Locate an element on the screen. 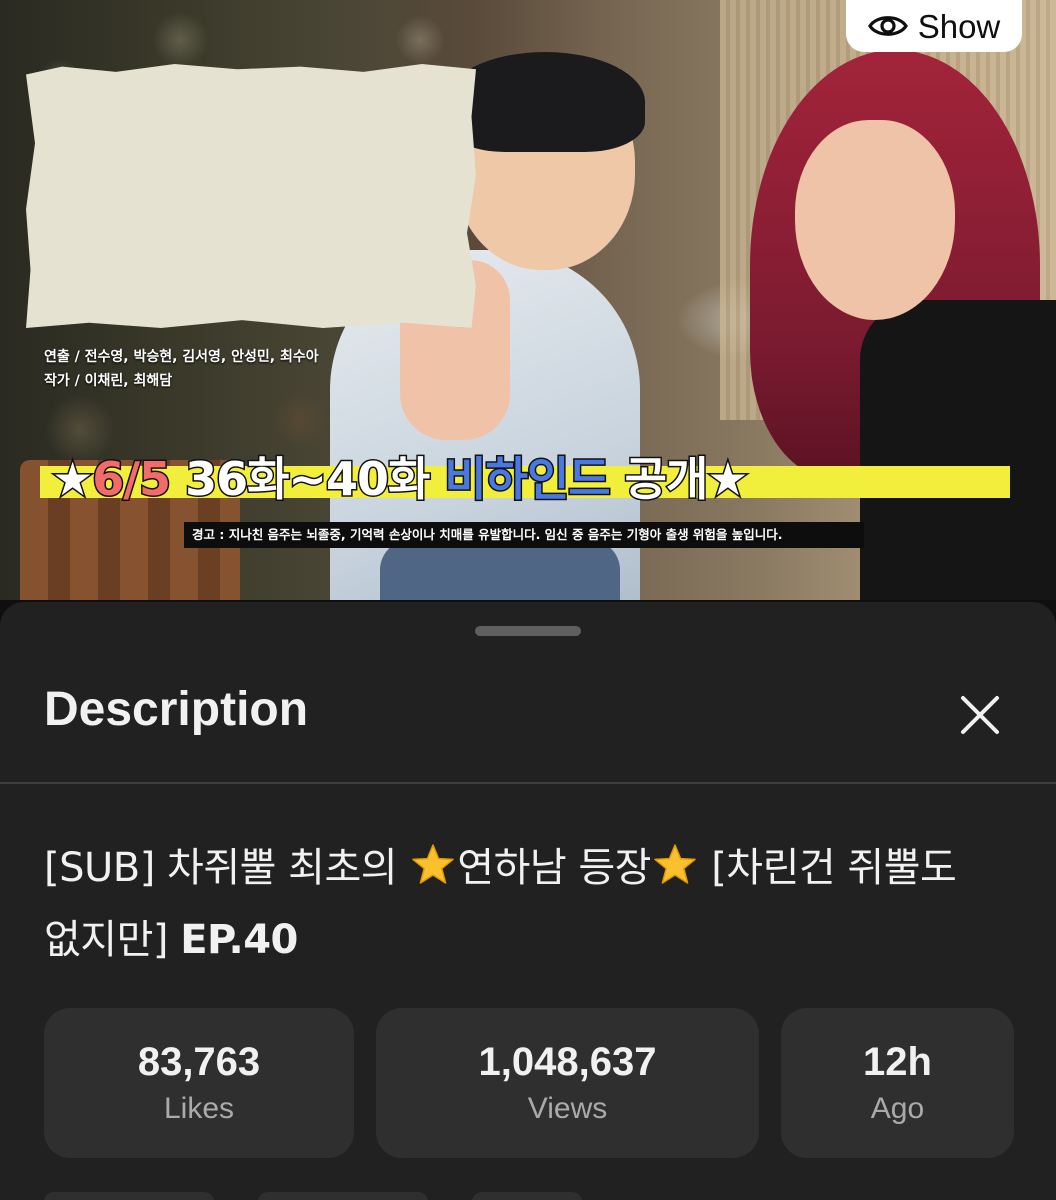  credits-director: 연출 / 전수영, 박승현, 김서영, 안성민, 최수아 is located at coordinates (181, 357).